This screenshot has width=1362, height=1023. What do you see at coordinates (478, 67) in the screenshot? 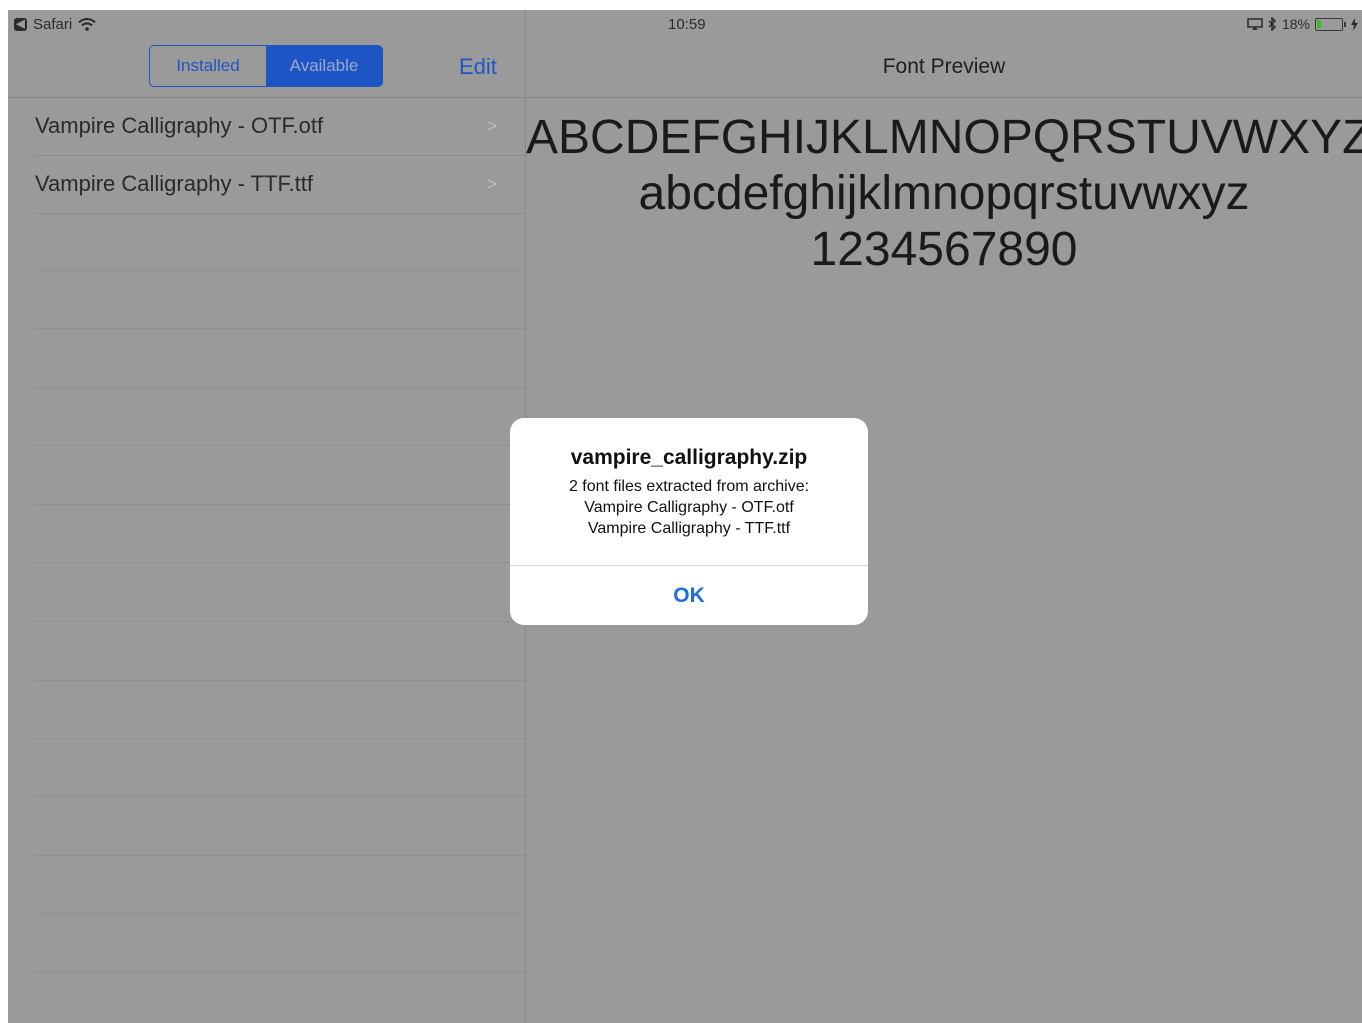
I see `edit-button: Edit` at bounding box center [478, 67].